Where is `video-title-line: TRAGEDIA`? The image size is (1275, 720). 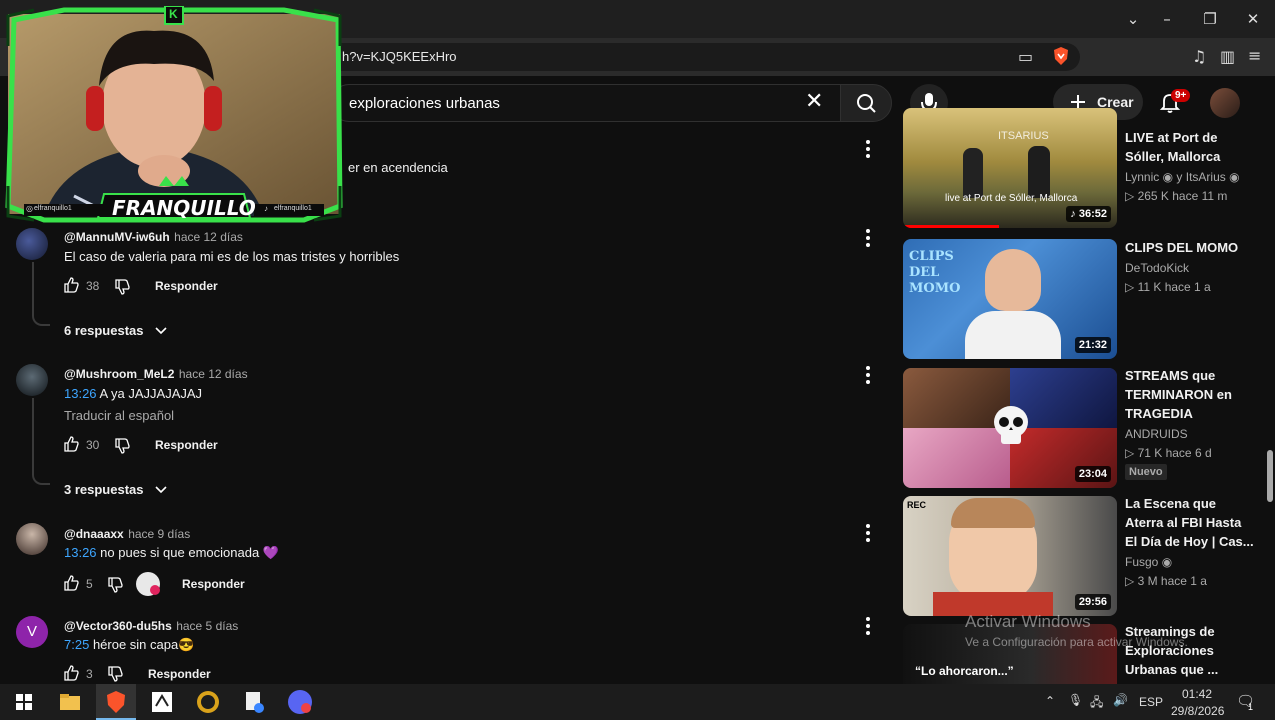 video-title-line: TRAGEDIA is located at coordinates (1159, 413).